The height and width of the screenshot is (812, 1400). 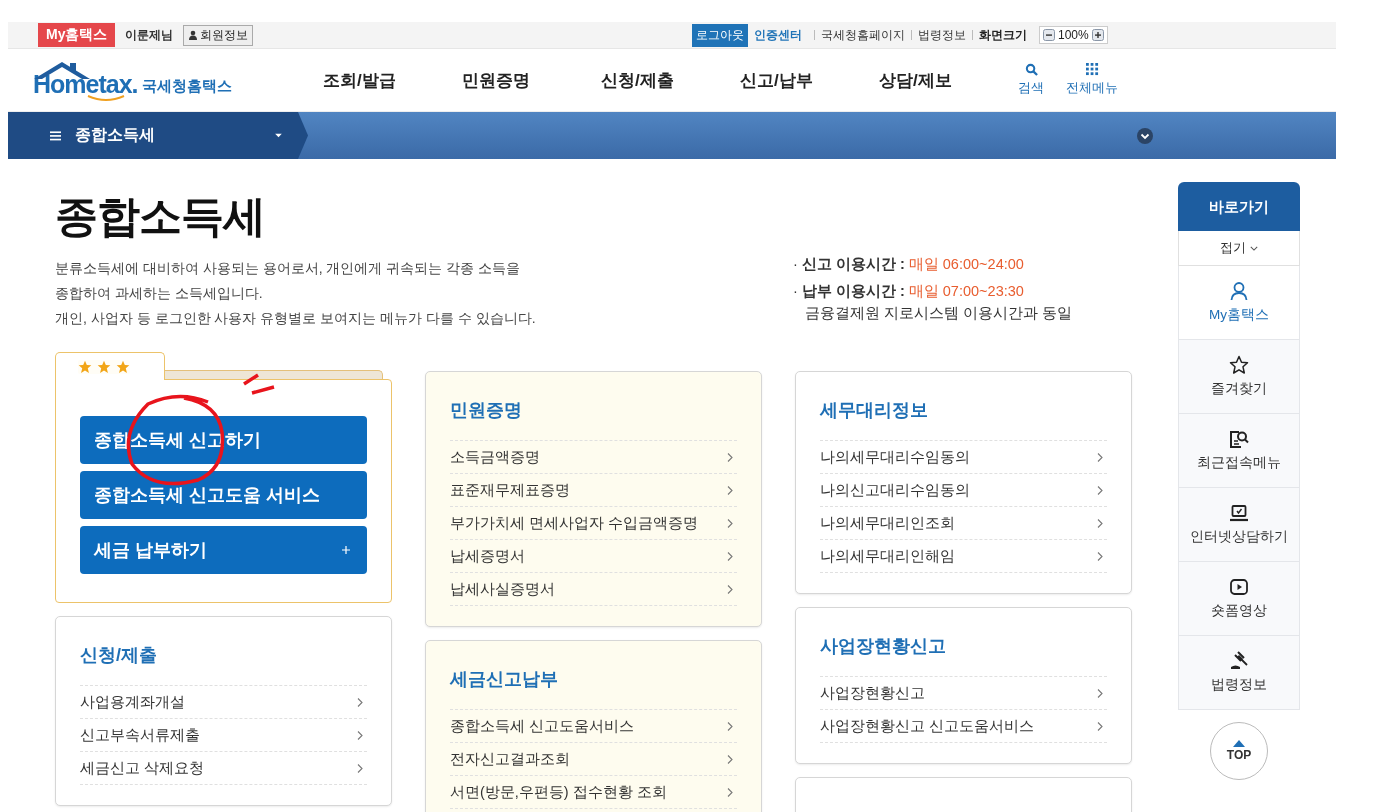 I want to click on menu-link: 나의신고대리수임동의, so click(x=963, y=491).